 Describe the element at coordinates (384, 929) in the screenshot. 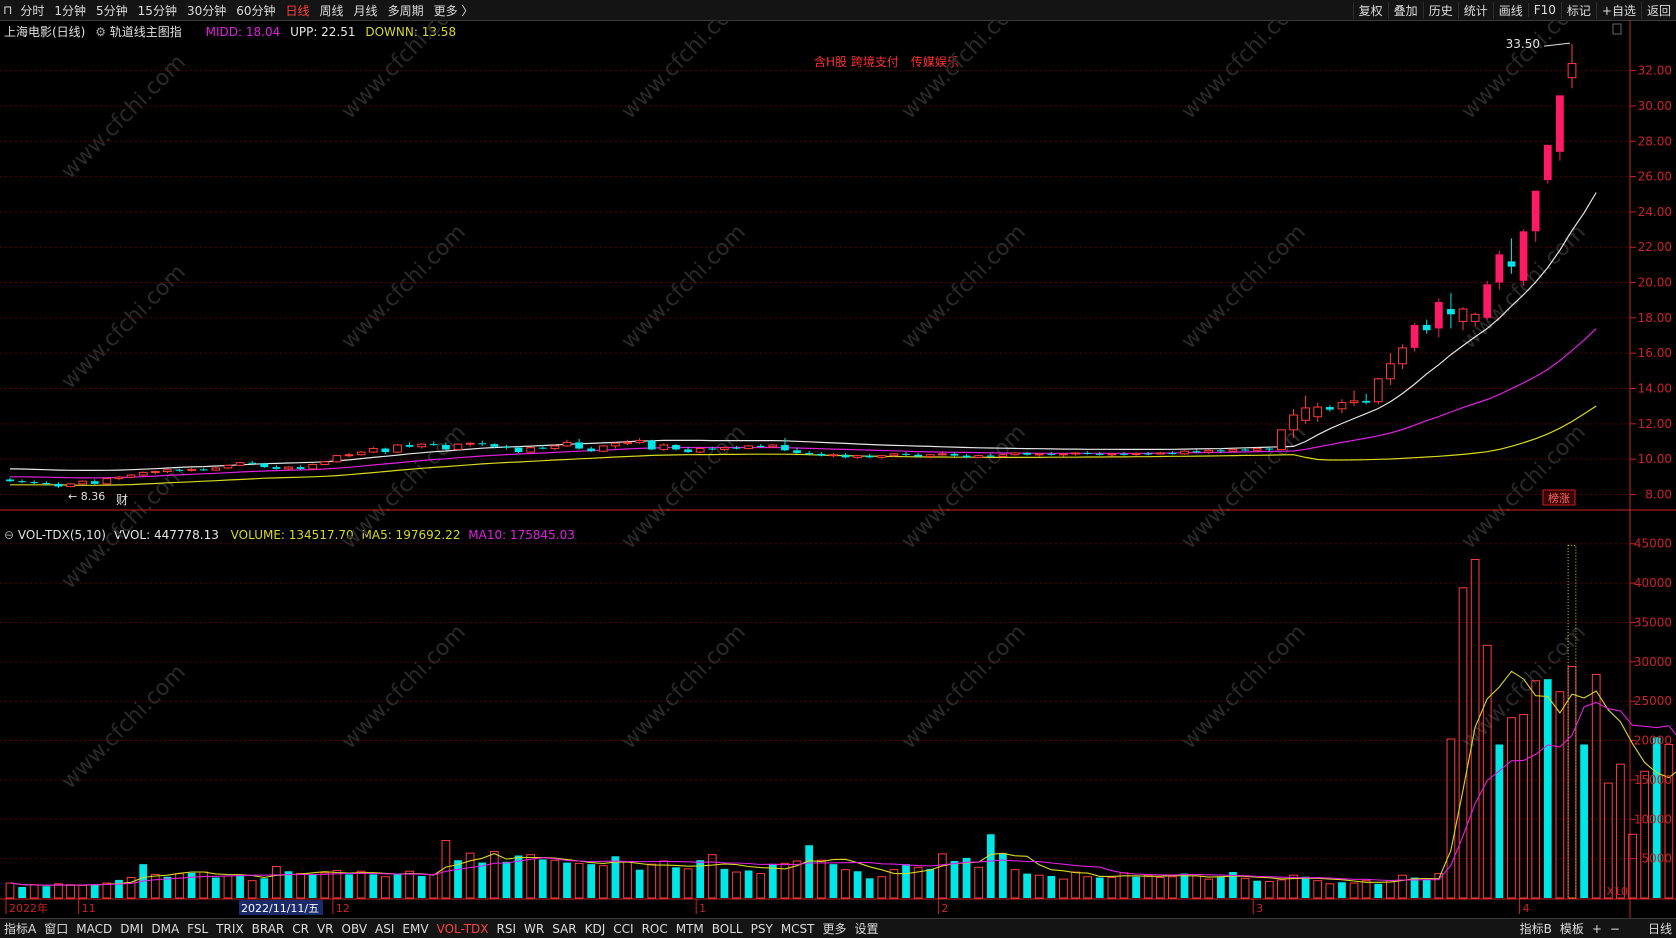

I see `tab-asi: ASI` at that location.